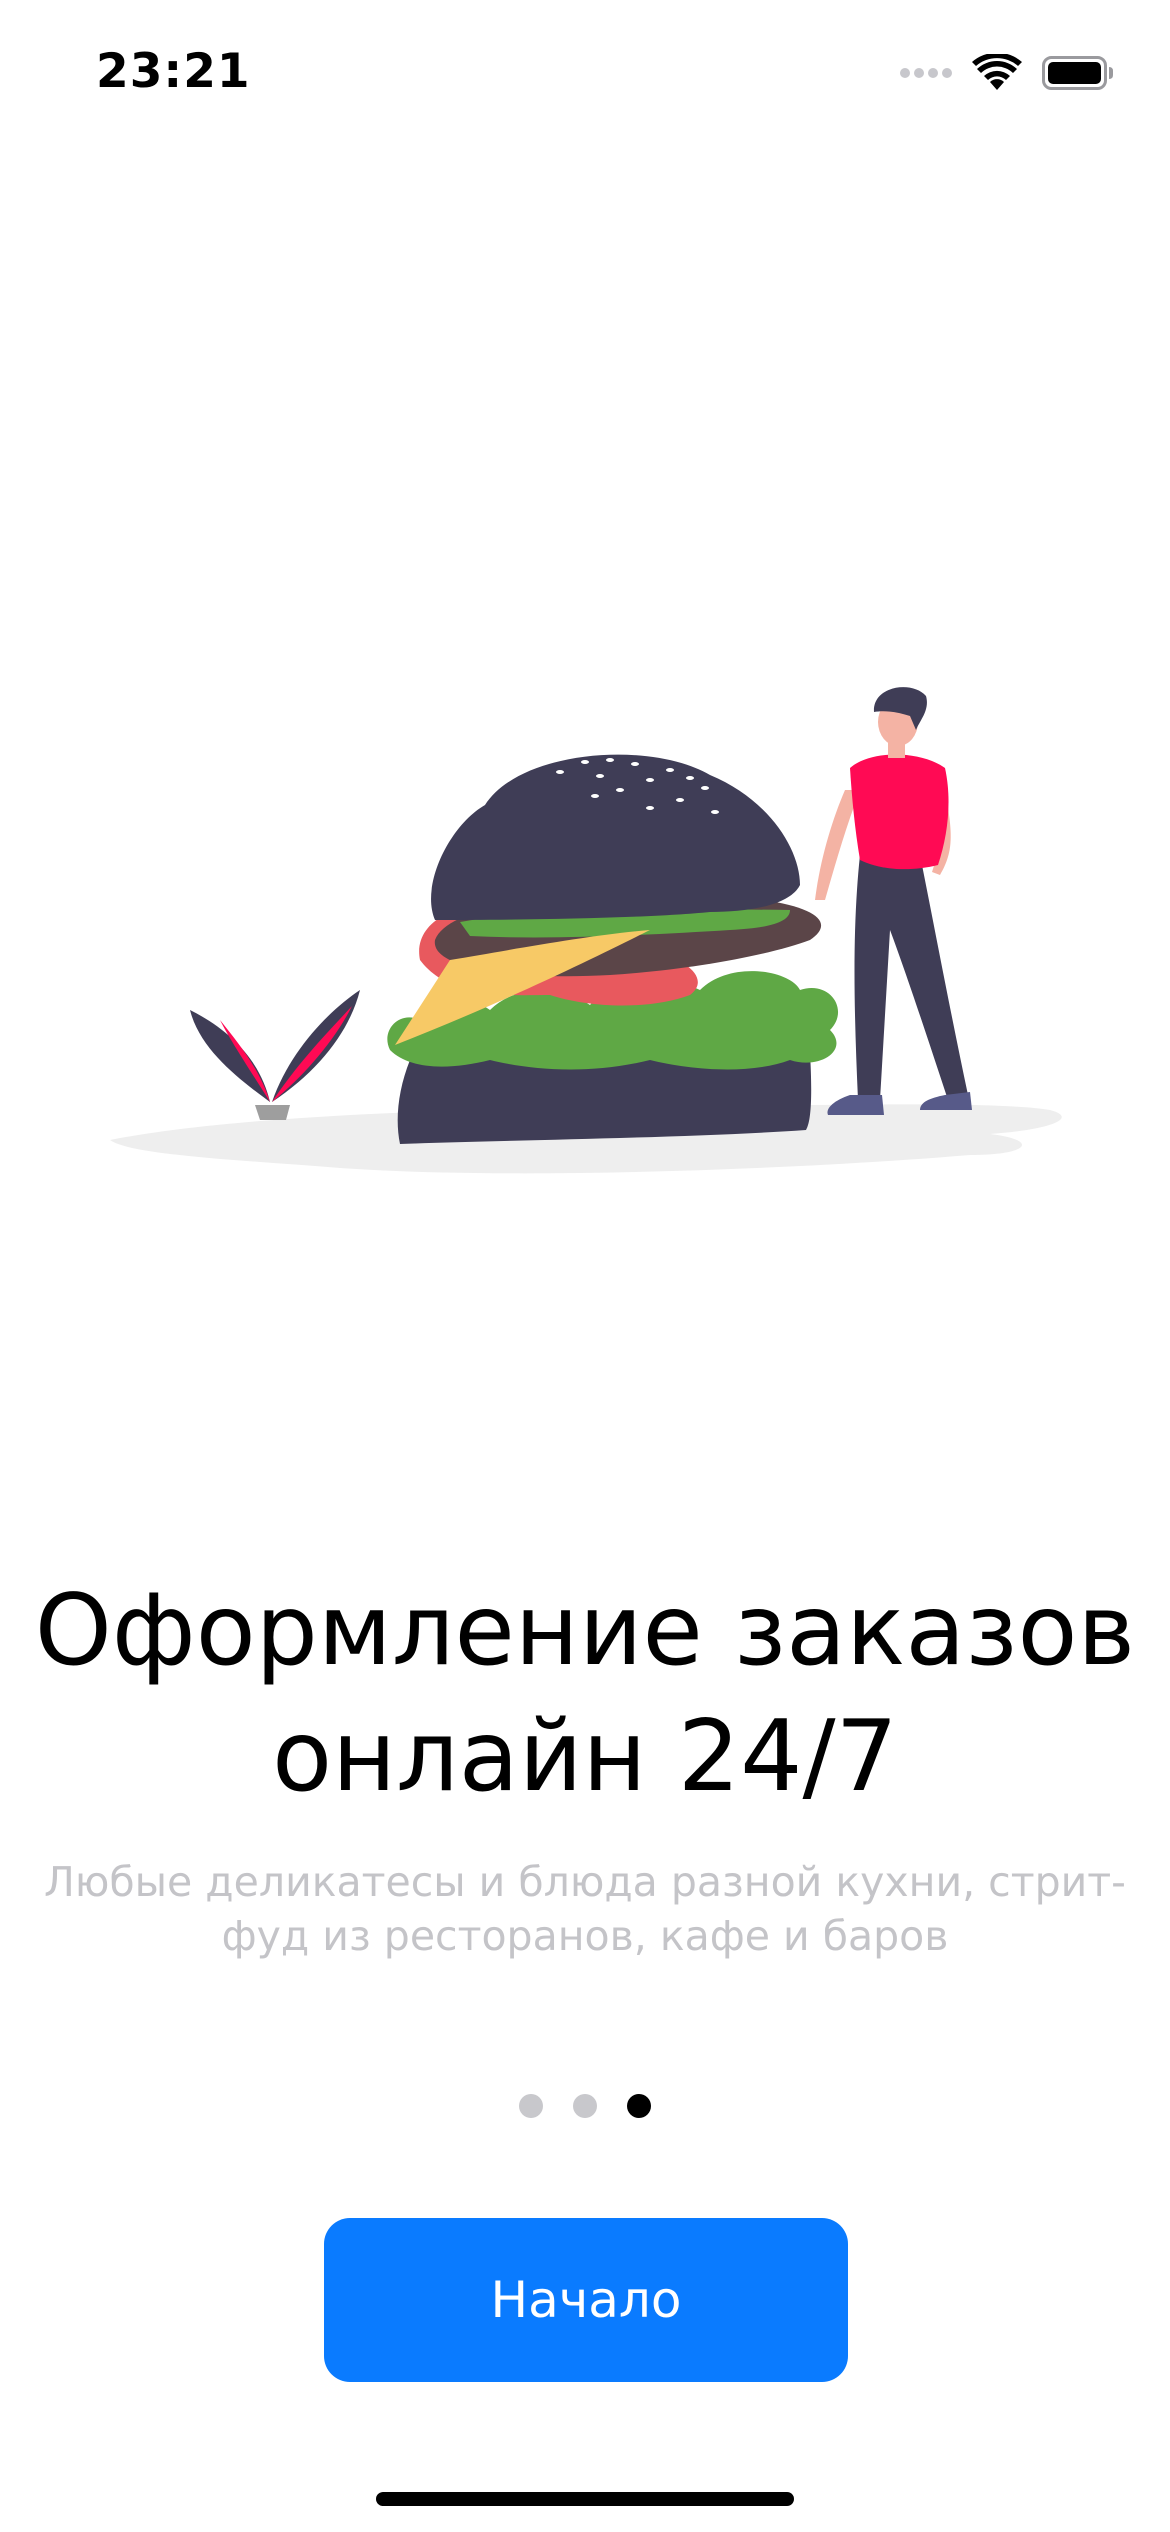 This screenshot has height=2532, width=1170. Describe the element at coordinates (997, 74) in the screenshot. I see `wifi-icon` at that location.